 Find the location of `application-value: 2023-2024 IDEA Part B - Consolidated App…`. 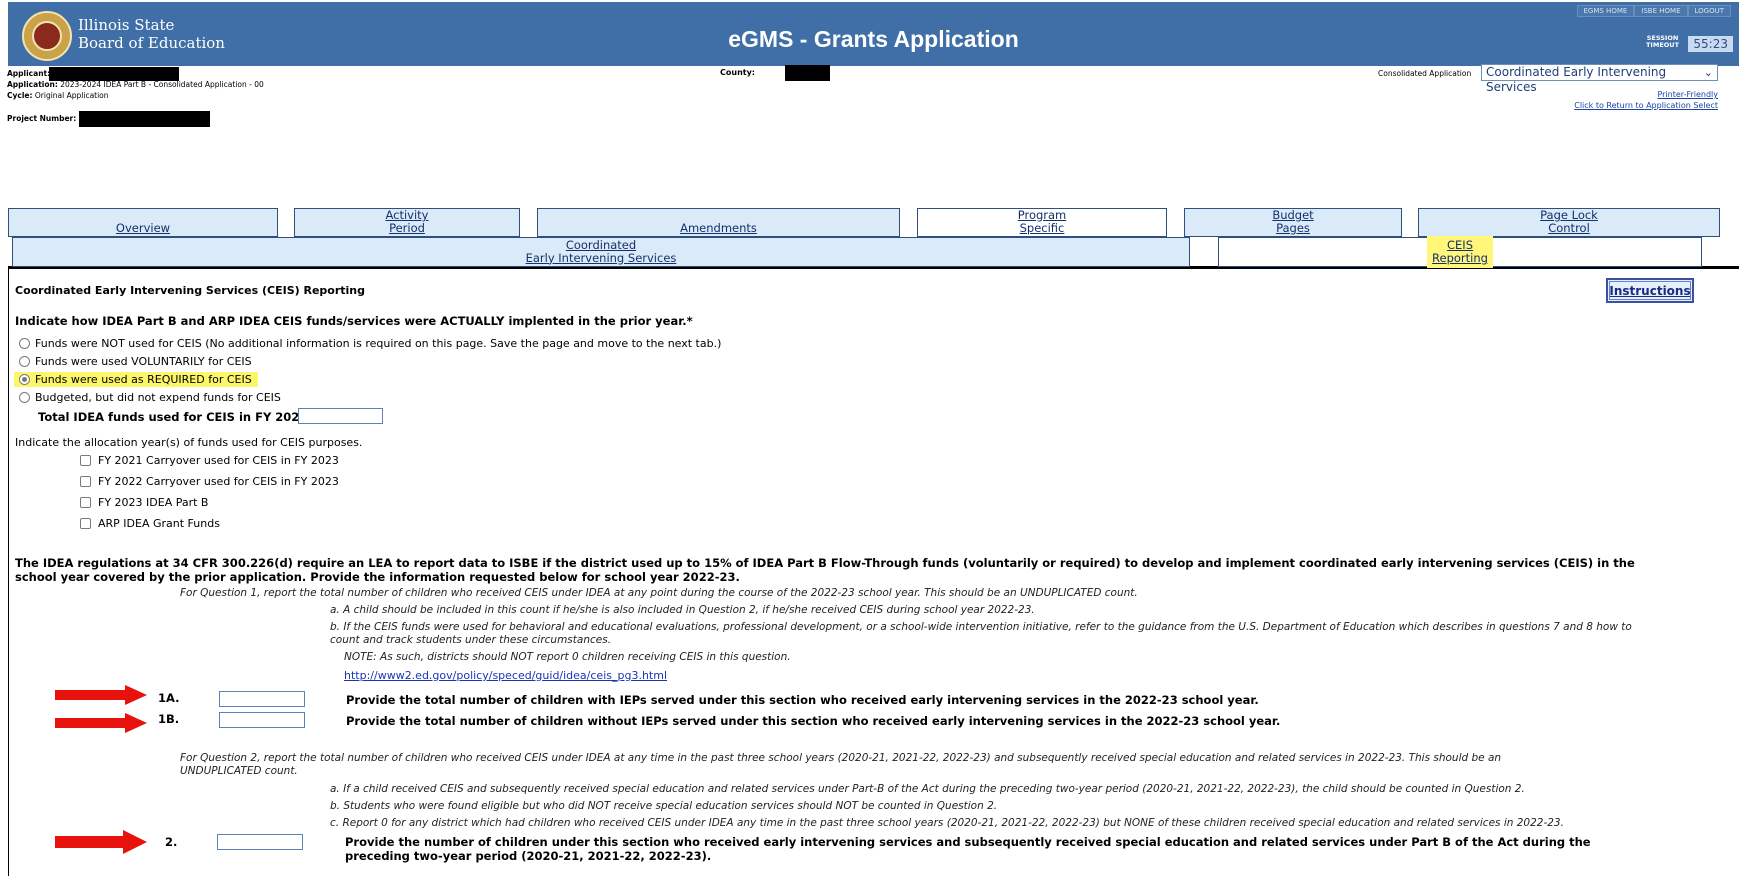

application-value: 2023-2024 IDEA Part B - Consolidated App… is located at coordinates (162, 84).